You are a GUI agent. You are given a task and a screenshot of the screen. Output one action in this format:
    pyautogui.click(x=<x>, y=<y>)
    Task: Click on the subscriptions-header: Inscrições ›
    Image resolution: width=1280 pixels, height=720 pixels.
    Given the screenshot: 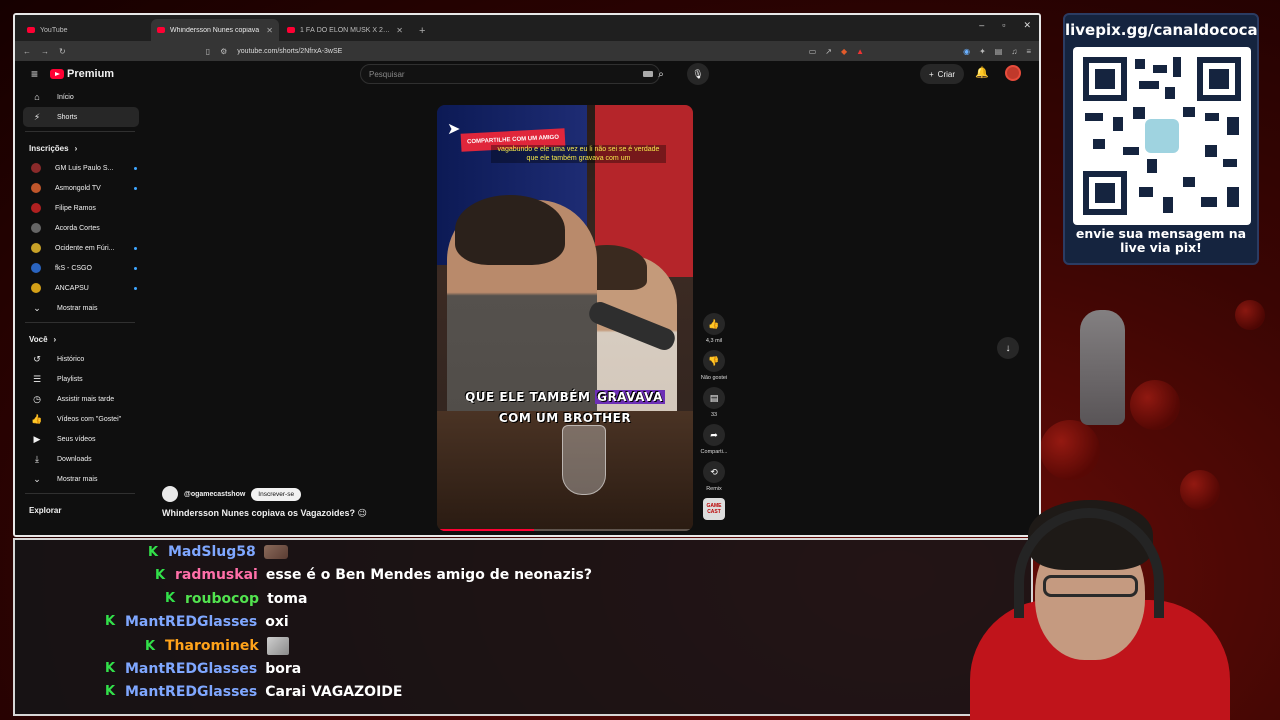 What is the action you would take?
    pyautogui.click(x=80, y=148)
    